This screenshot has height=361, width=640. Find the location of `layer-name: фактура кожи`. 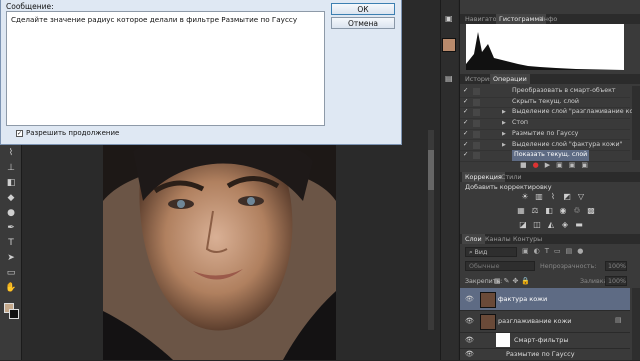

layer-name: фактура кожи is located at coordinates (523, 299).